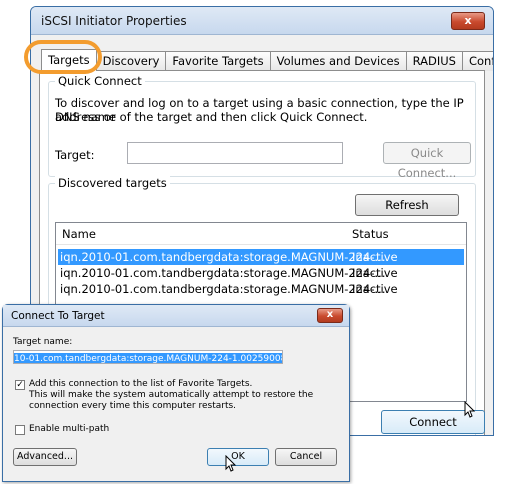 The image size is (524, 484). I want to click on tab-radius: RADIUS, so click(434, 61).